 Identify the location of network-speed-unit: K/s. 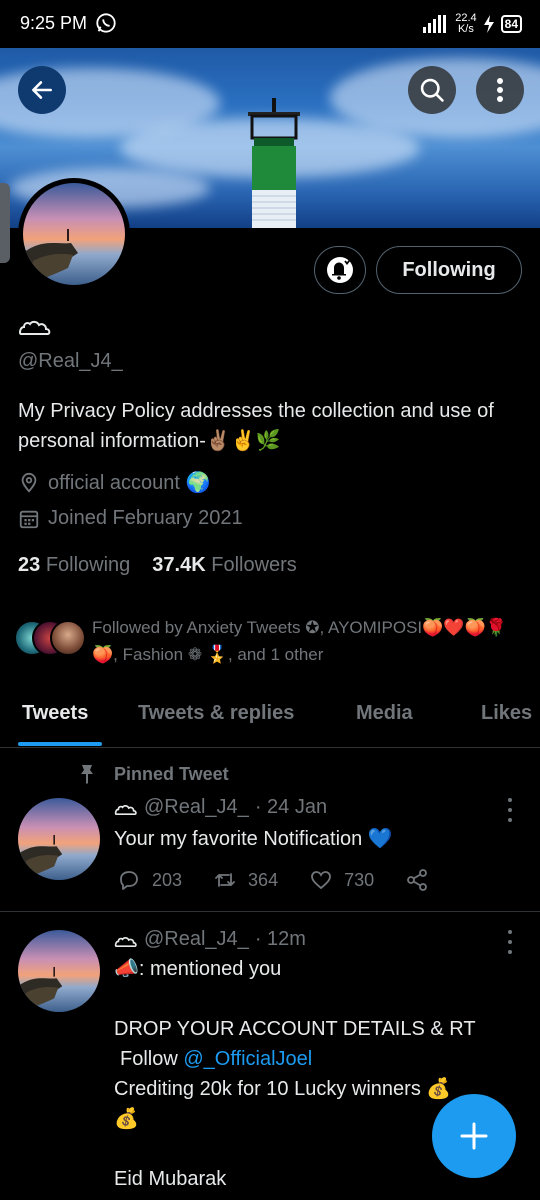
(465, 29).